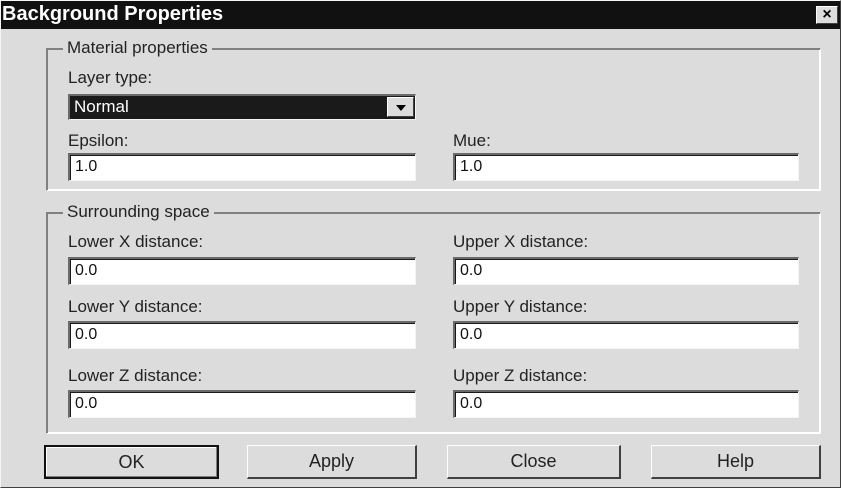 The image size is (841, 488). What do you see at coordinates (242, 271) in the screenshot?
I see `lower-x-field: 0.0` at bounding box center [242, 271].